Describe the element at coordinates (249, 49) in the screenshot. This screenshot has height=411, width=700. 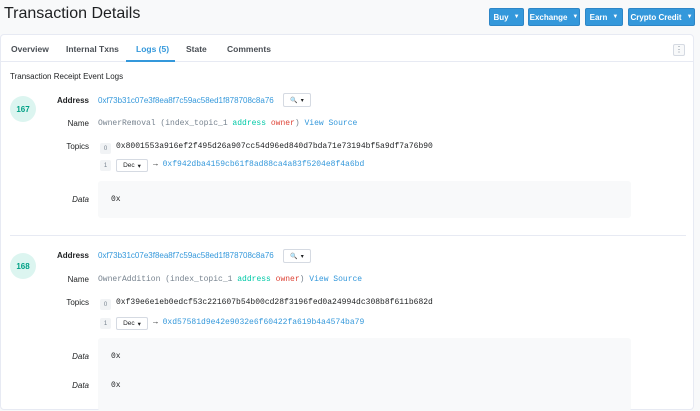
I see `tab-comments: Comments` at that location.